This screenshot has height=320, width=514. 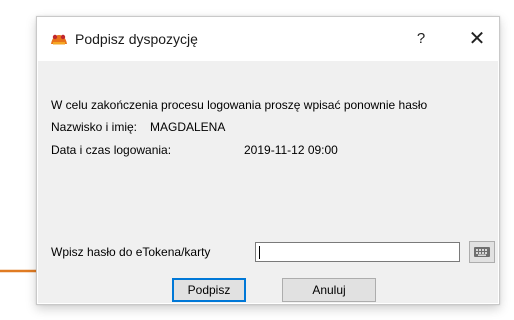 What do you see at coordinates (268, 39) in the screenshot?
I see `dialog-titlebar: Podpisz dyspozycję ? ✕` at bounding box center [268, 39].